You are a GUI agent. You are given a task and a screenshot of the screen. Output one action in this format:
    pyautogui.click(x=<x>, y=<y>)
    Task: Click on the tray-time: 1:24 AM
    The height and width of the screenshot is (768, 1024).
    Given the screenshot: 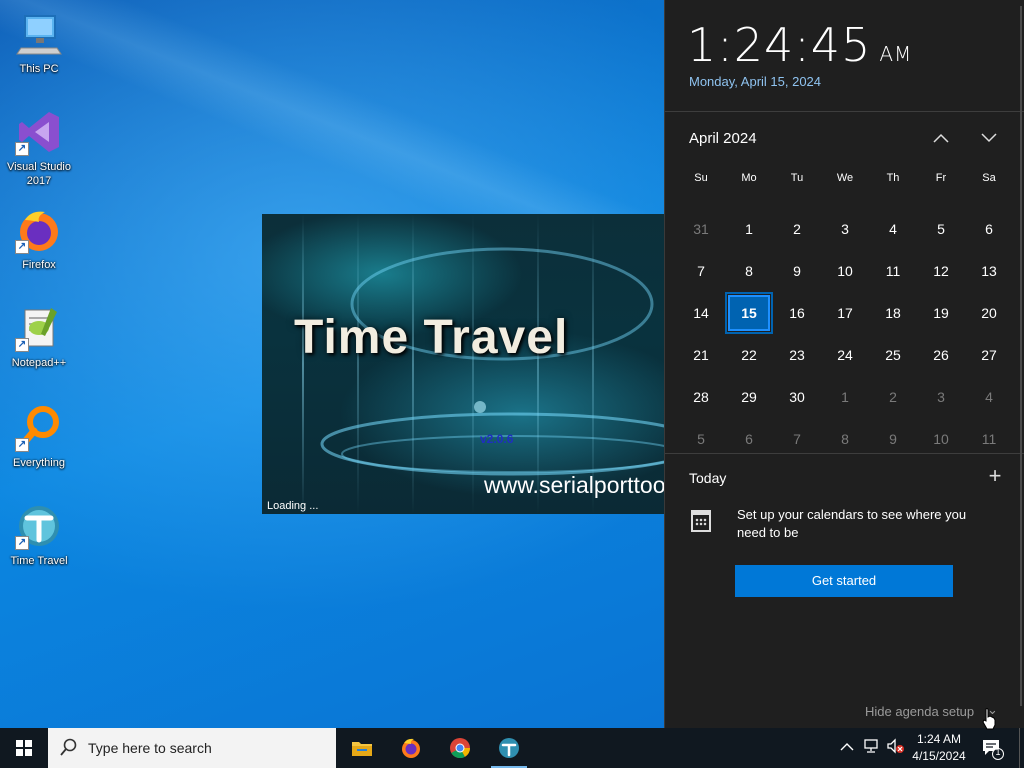 What is the action you would take?
    pyautogui.click(x=939, y=739)
    